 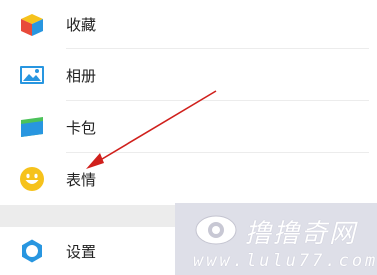 I want to click on menu-item-label: 表情, so click(x=81, y=179).